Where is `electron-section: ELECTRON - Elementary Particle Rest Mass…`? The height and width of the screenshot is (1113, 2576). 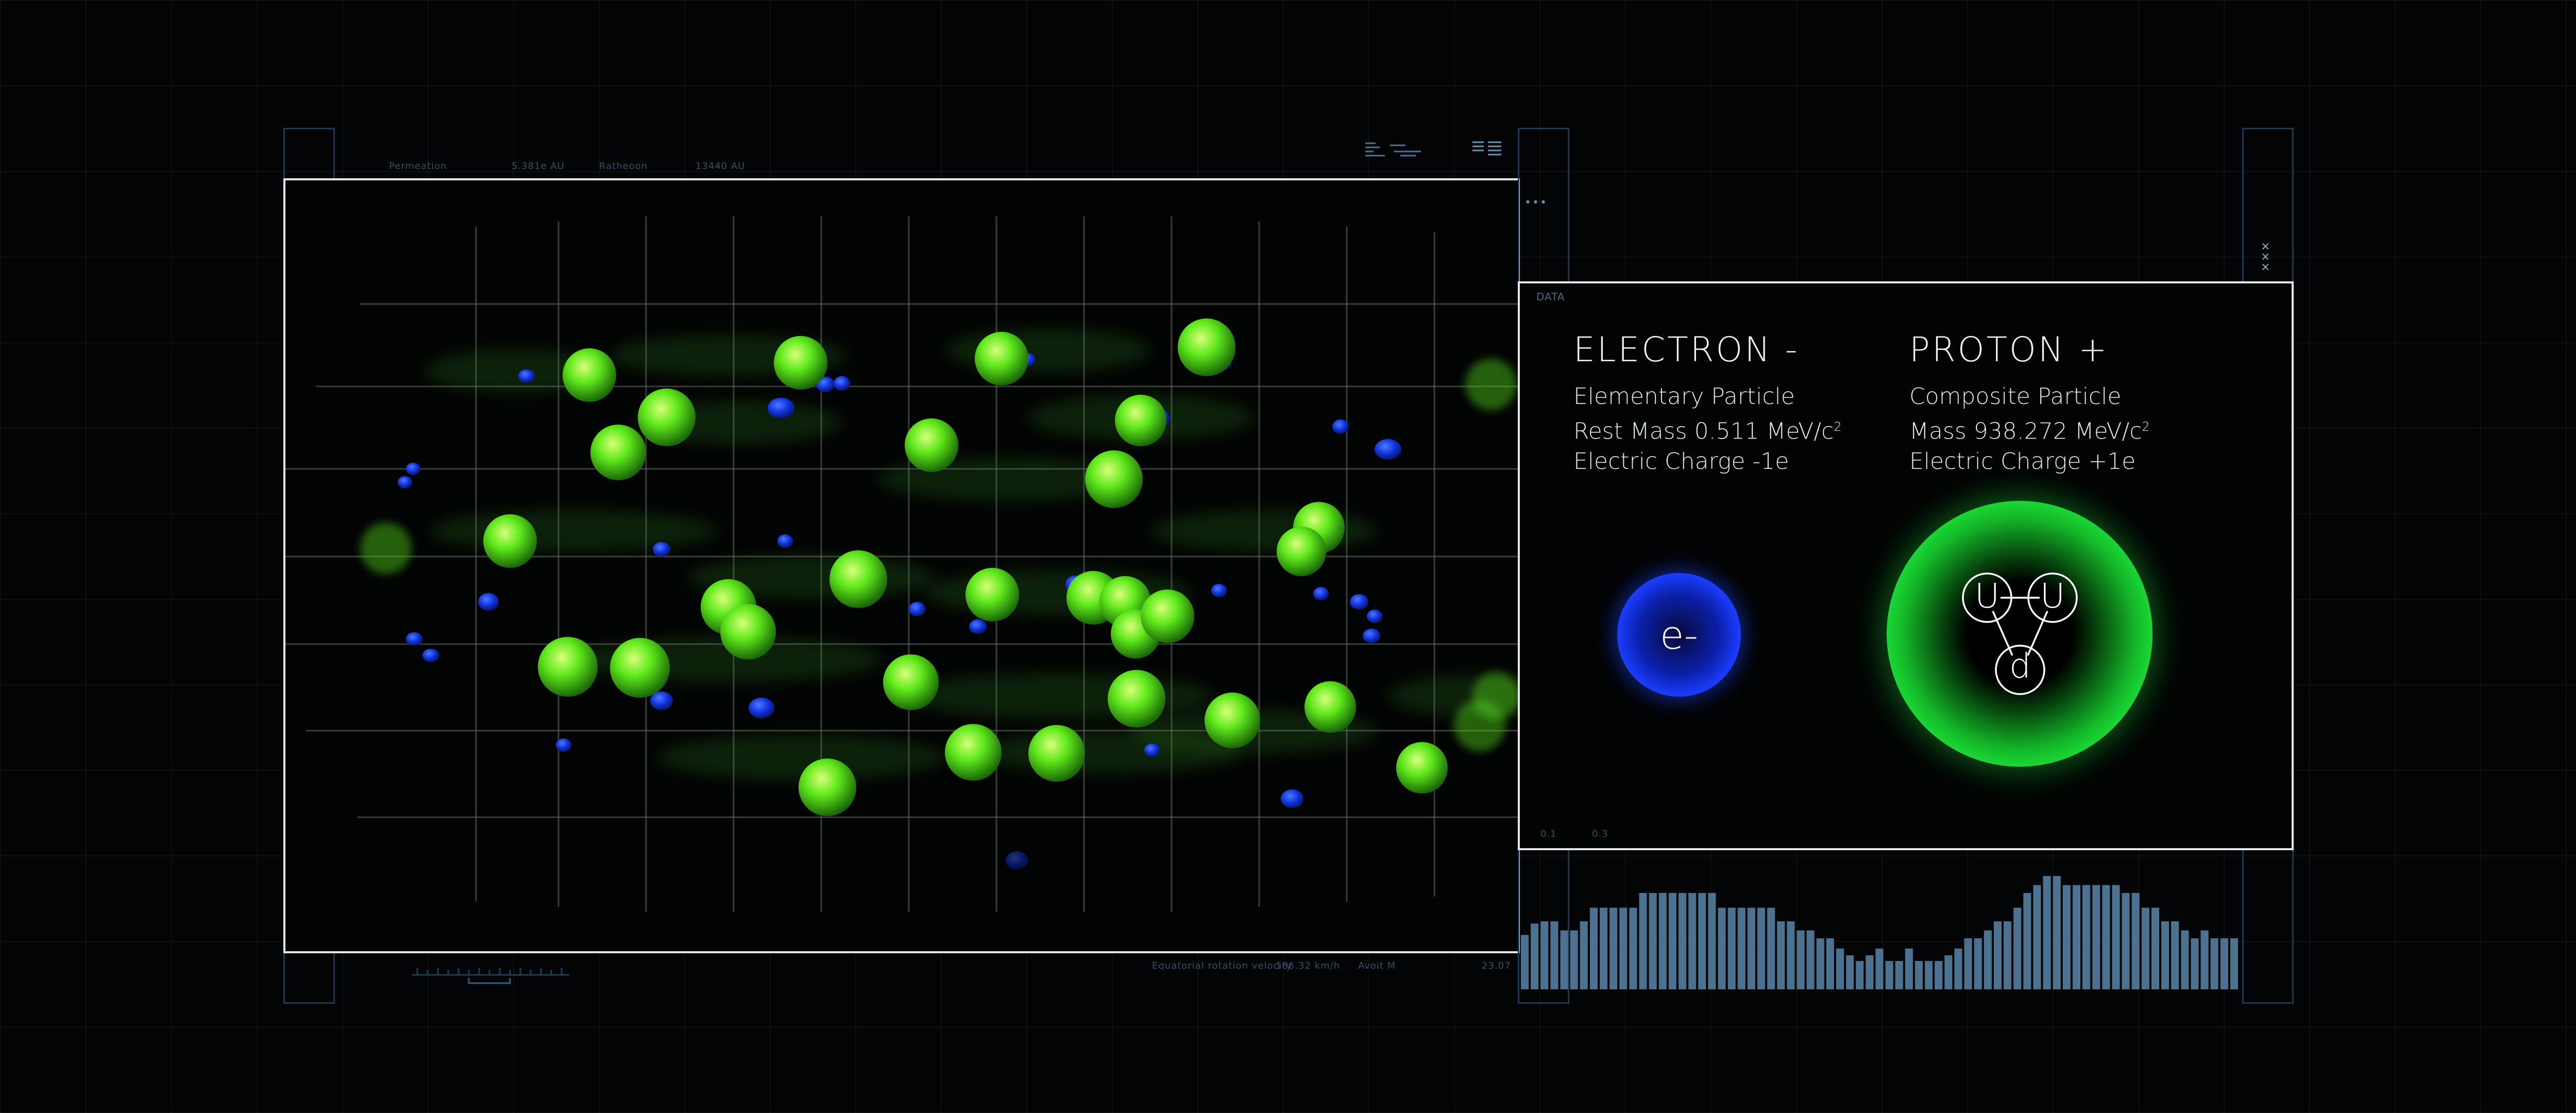
electron-section: ELECTRON - Elementary Particle Rest Mass… is located at coordinates (1728, 562).